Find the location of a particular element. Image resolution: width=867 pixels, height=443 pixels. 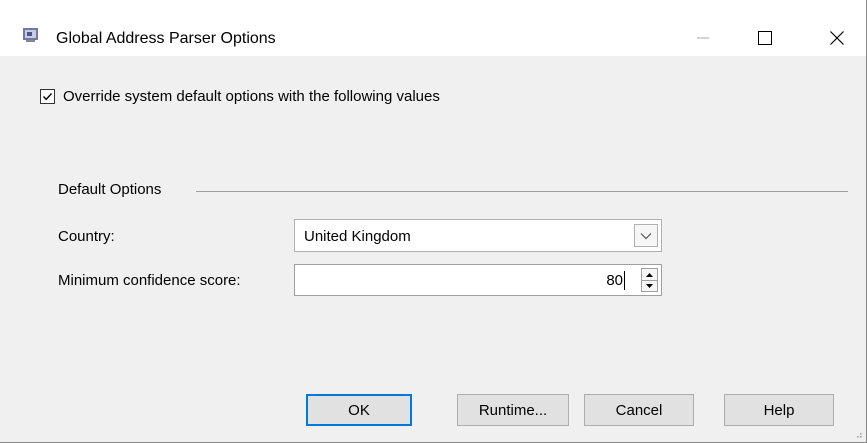

text-caret is located at coordinates (624, 280).